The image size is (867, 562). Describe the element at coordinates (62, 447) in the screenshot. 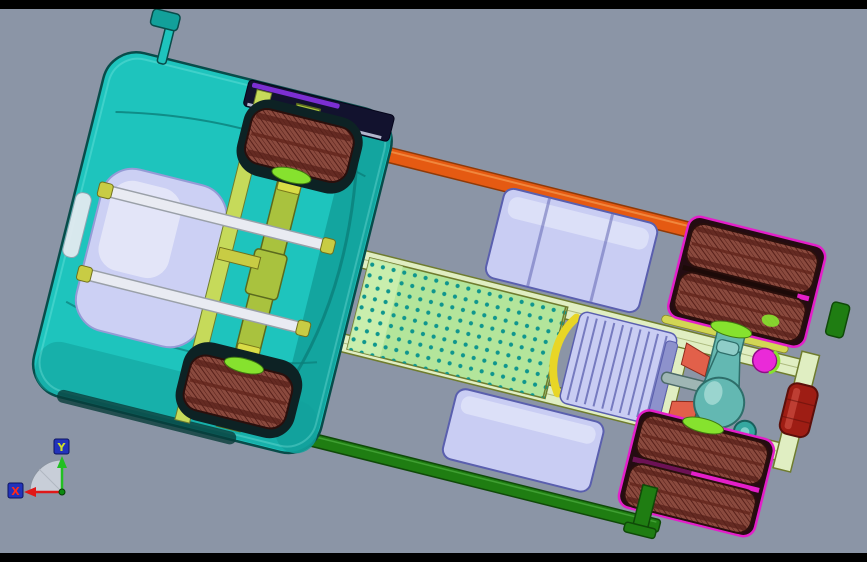

I see `y-axis-label: Y` at that location.